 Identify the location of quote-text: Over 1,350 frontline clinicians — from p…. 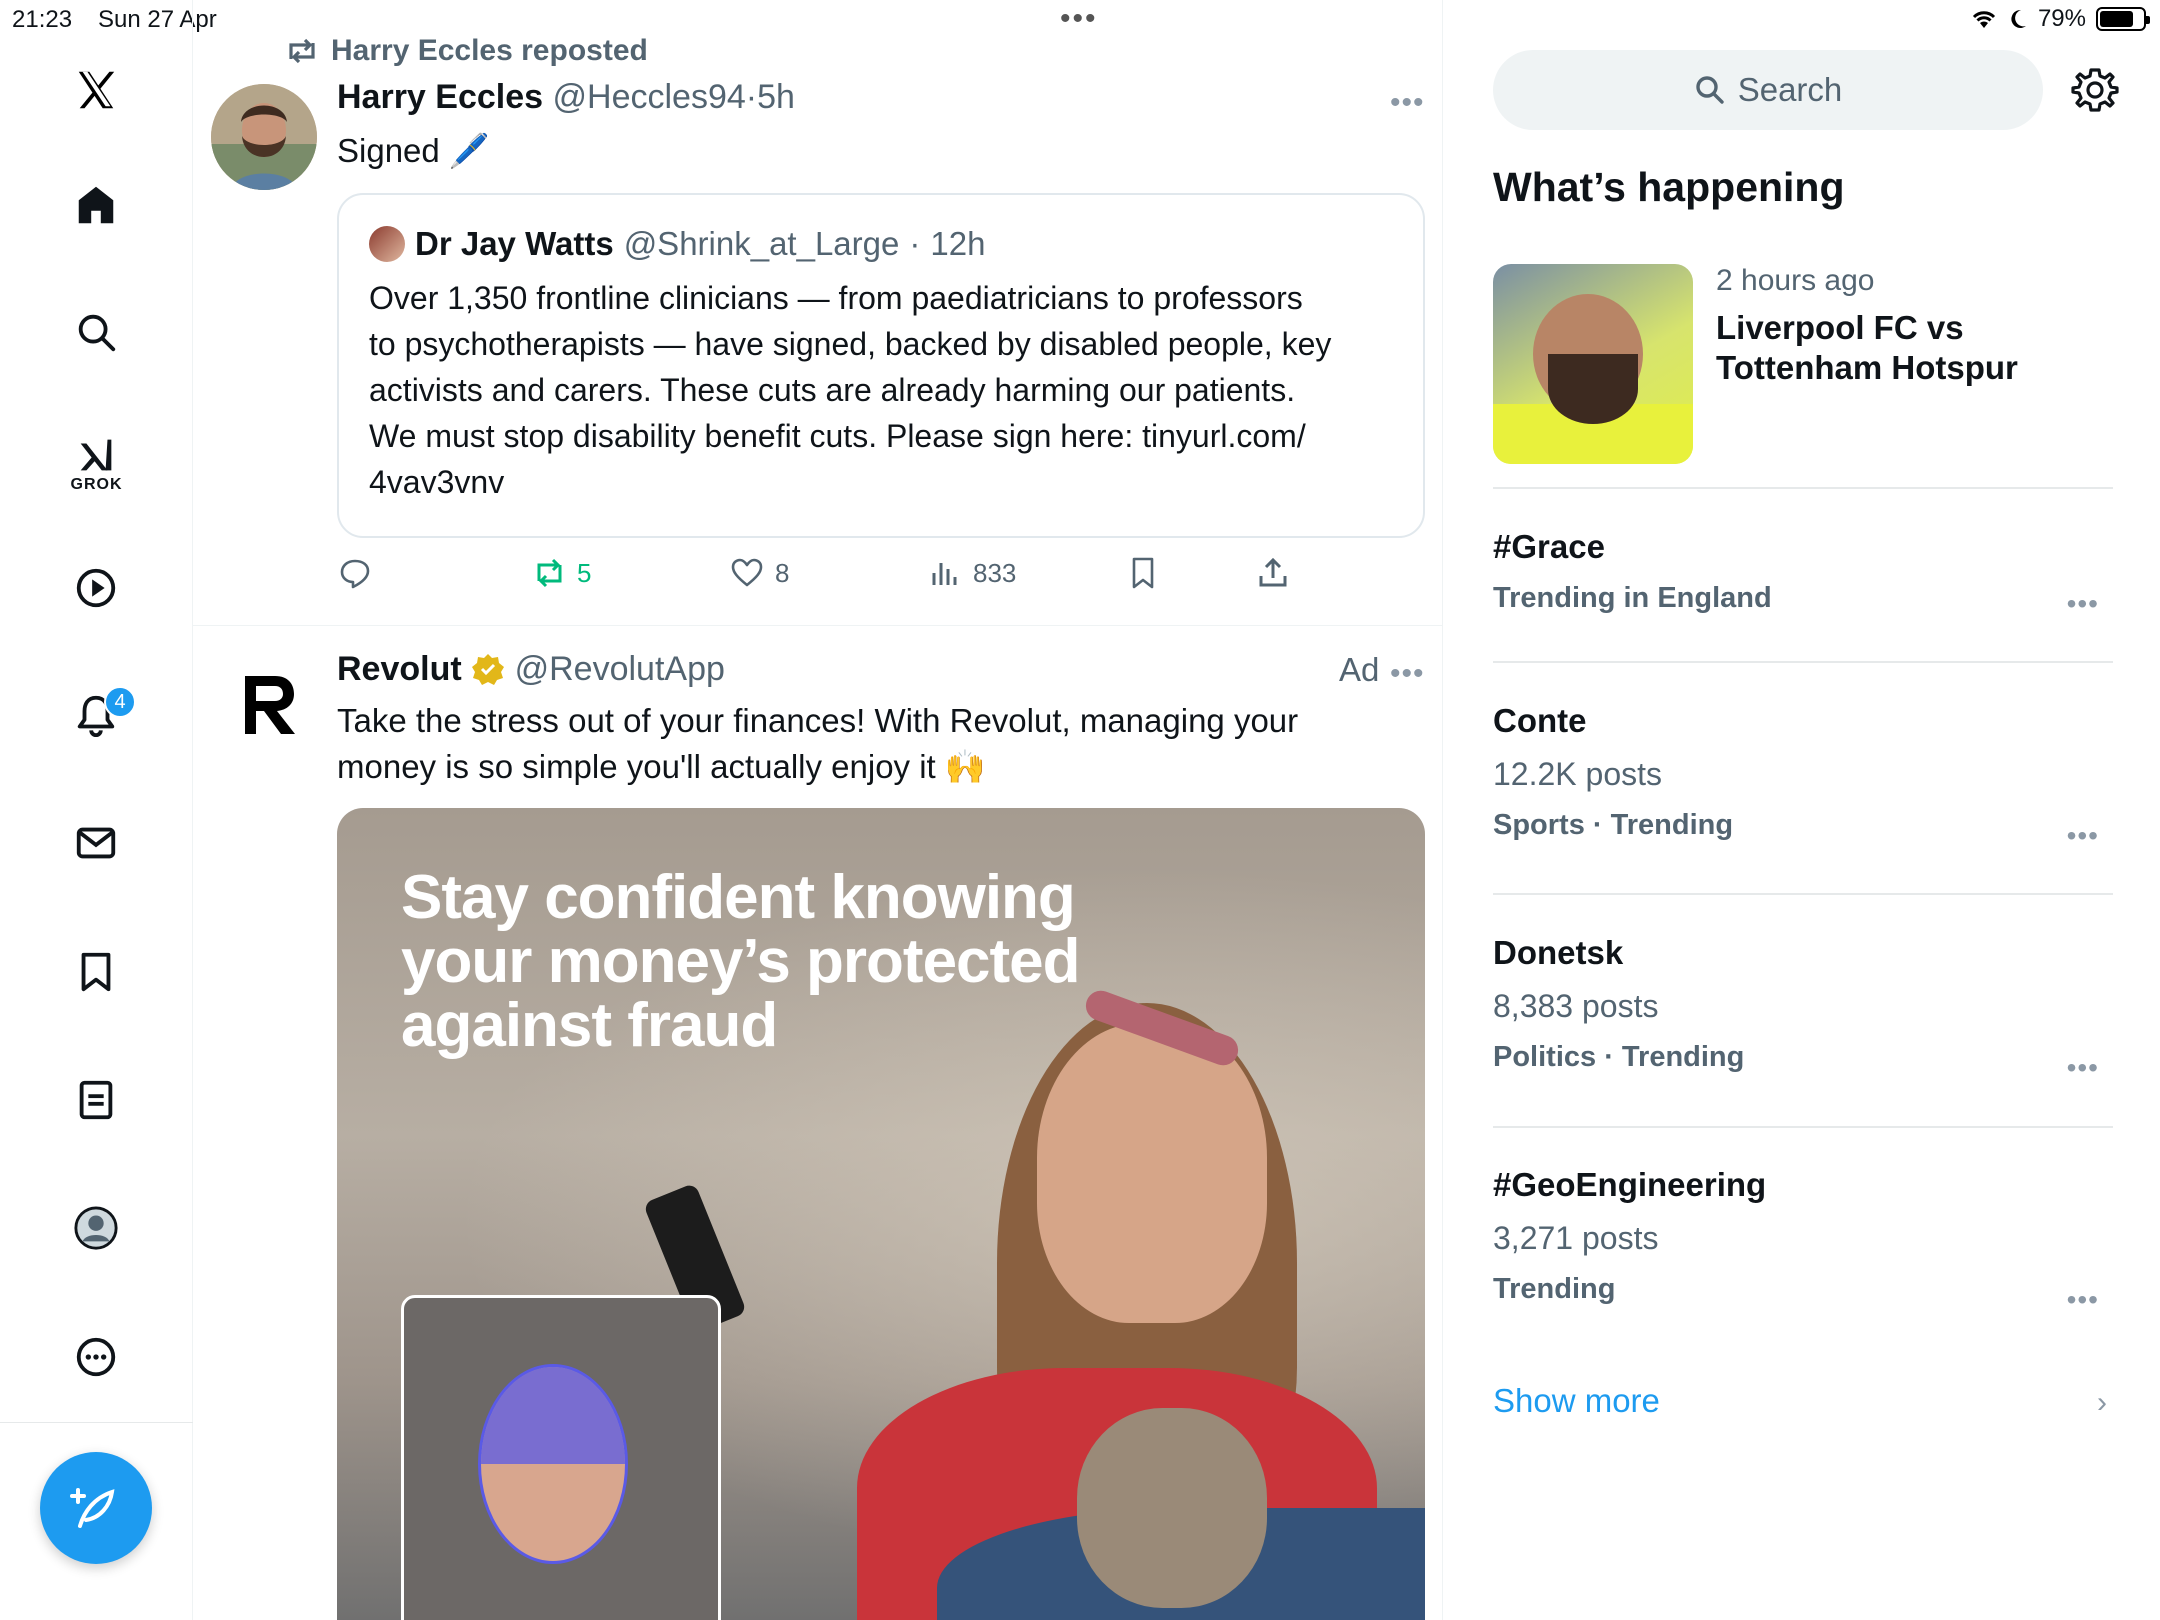
(850, 390).